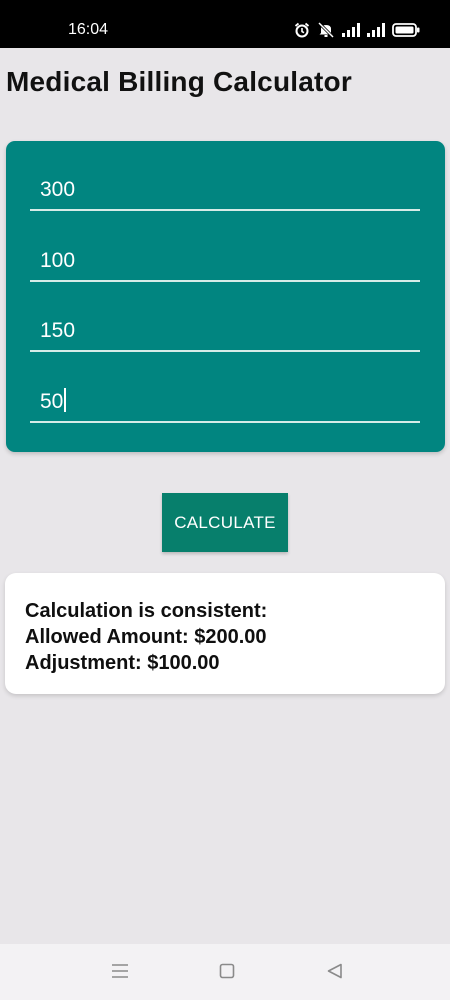  Describe the element at coordinates (406, 30) in the screenshot. I see `battery-icon` at that location.